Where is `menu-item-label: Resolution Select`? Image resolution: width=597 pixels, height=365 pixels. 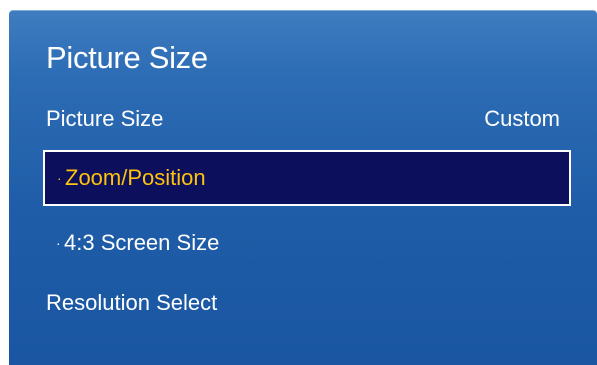
menu-item-label: Resolution Select is located at coordinates (132, 302).